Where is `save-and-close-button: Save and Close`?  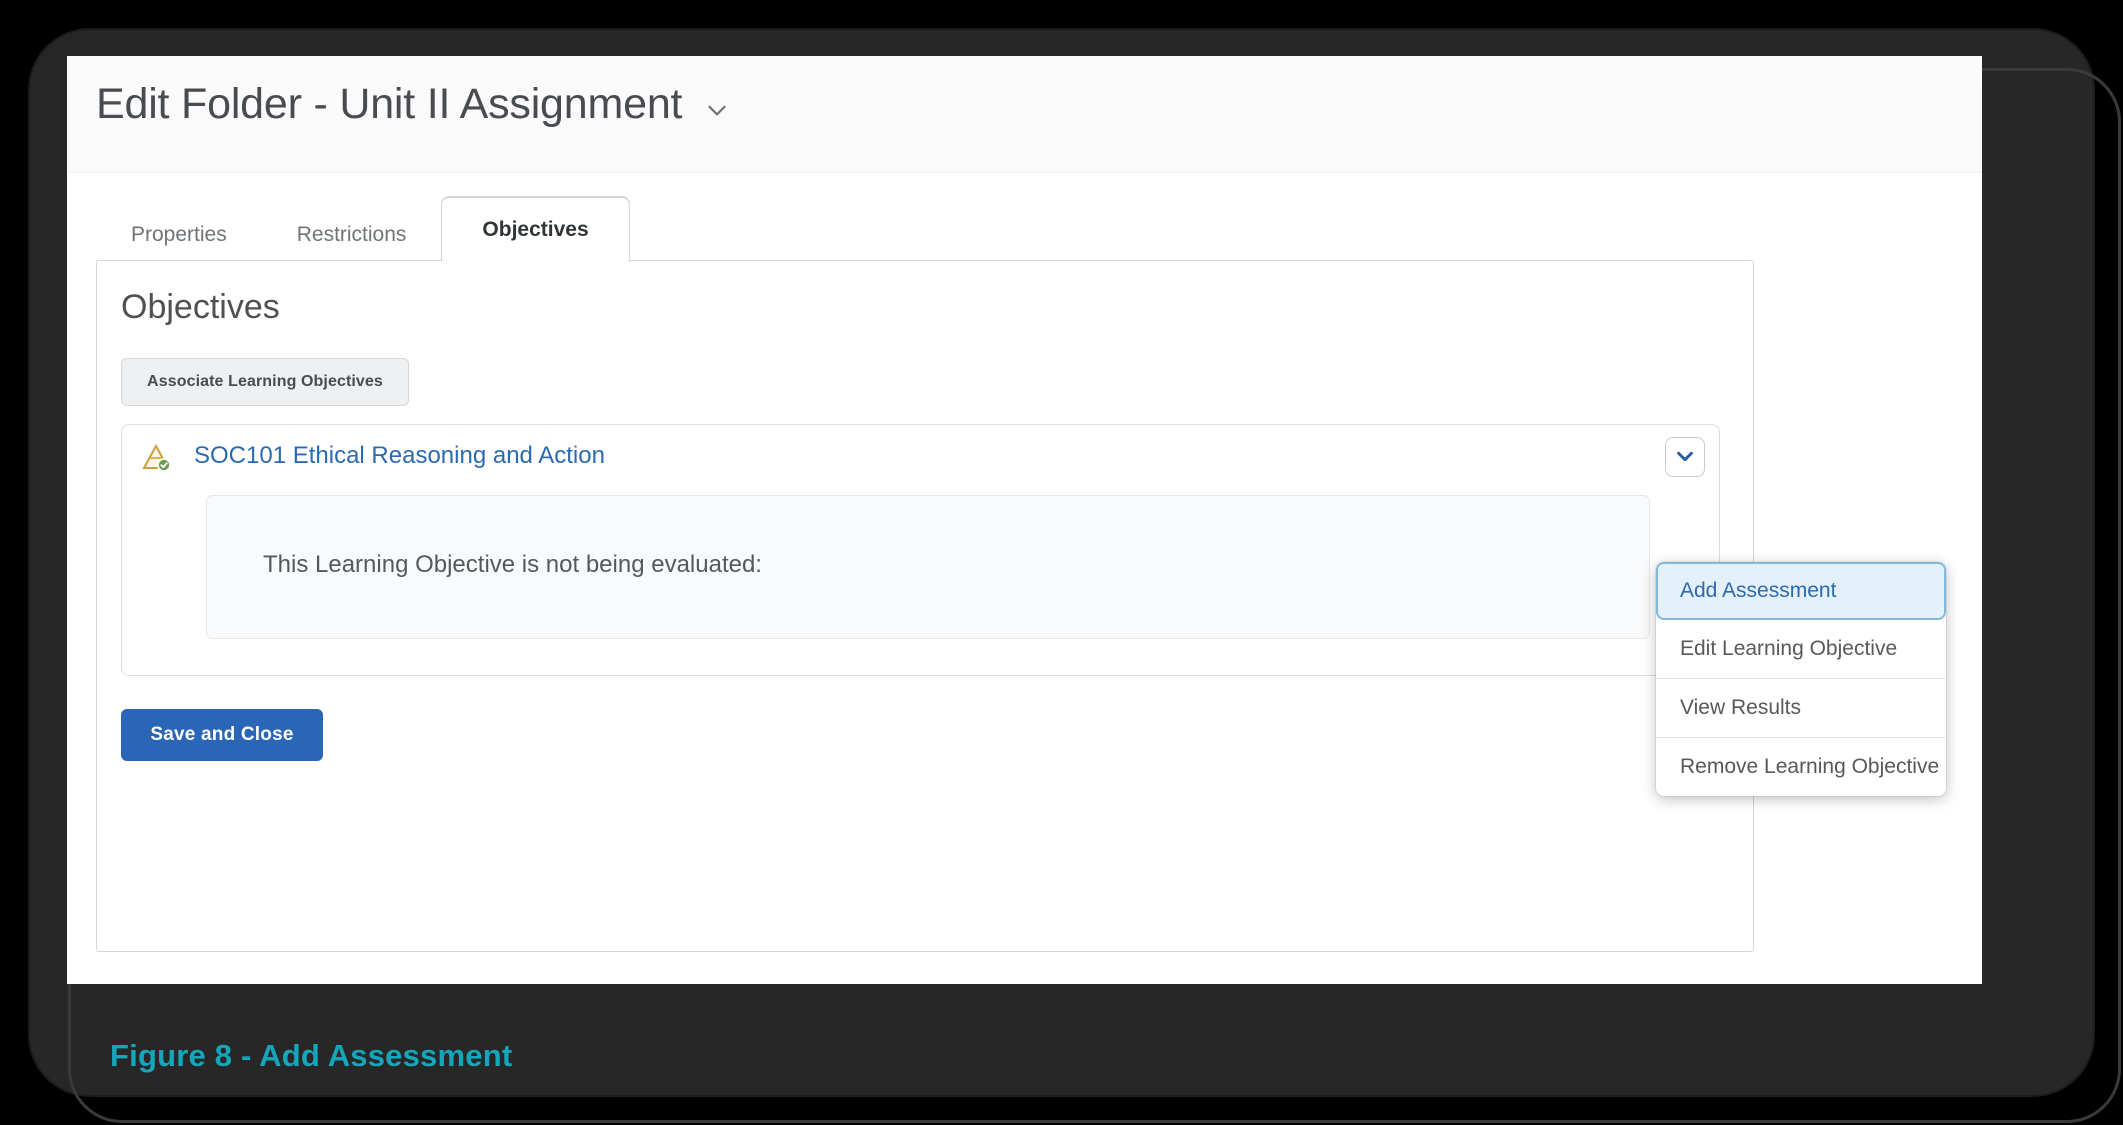 save-and-close-button: Save and Close is located at coordinates (222, 735).